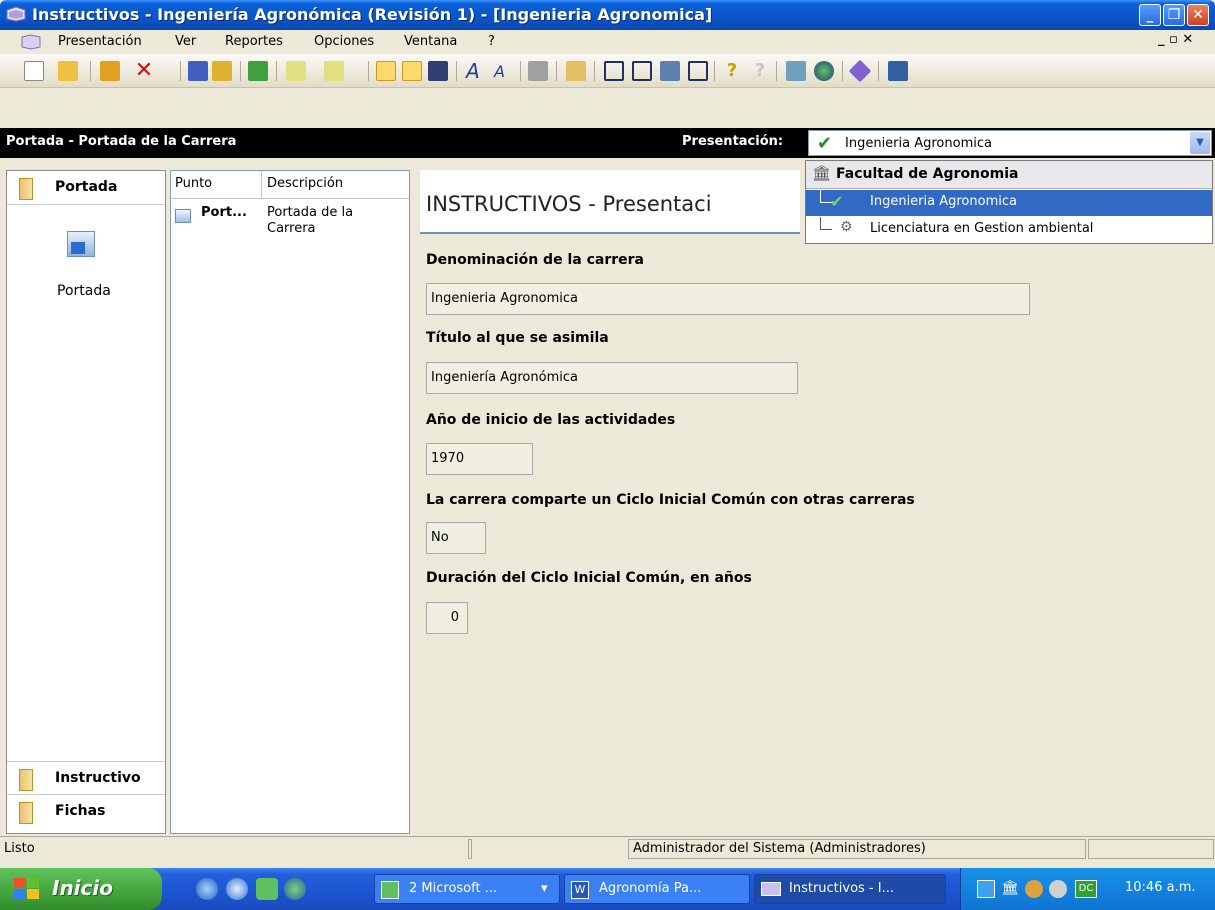 The width and height of the screenshot is (1215, 910). Describe the element at coordinates (504, 71) in the screenshot. I see `font-small-icon: A` at that location.